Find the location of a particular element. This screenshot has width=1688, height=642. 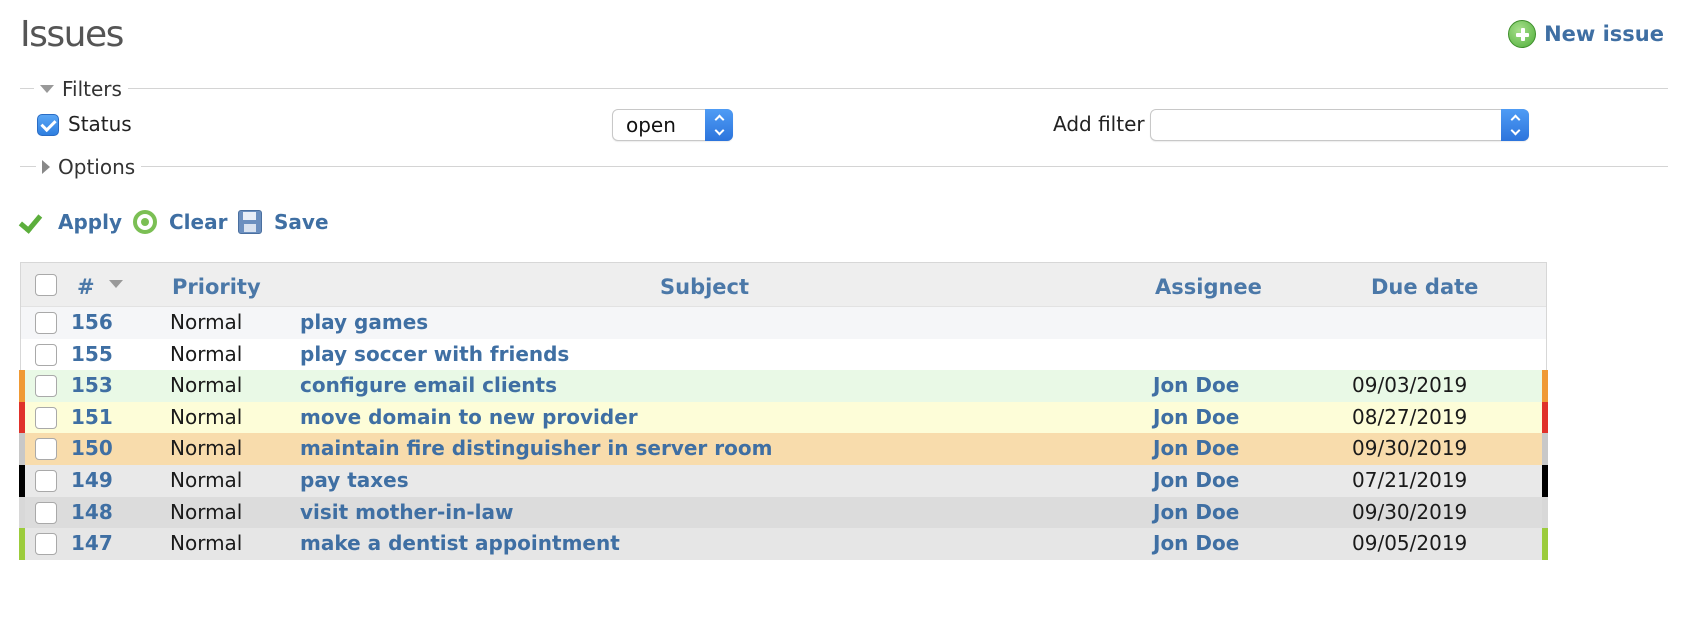

subject-link: visit mother-in-law is located at coordinates (407, 512).